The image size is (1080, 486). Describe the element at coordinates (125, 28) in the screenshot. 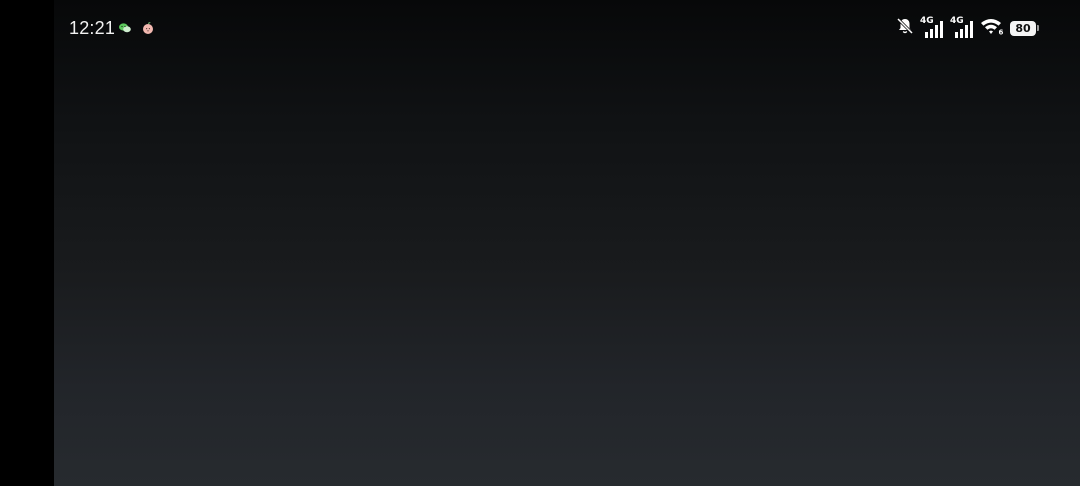

I see `wechat-icon` at that location.